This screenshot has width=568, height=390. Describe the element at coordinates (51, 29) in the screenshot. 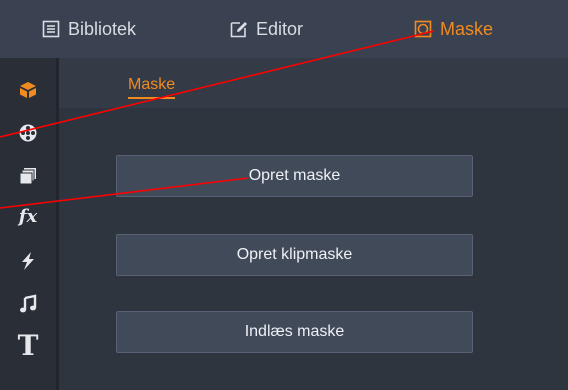

I see `library-icon` at that location.